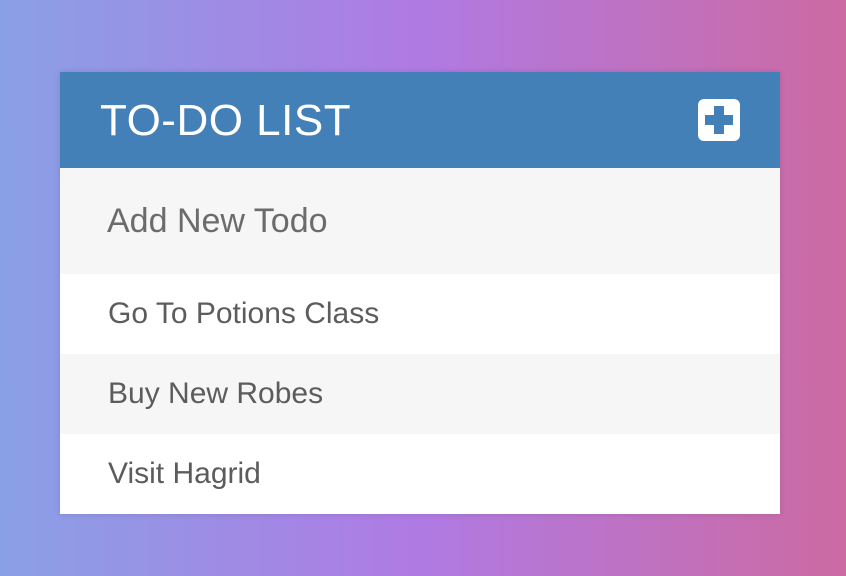 The image size is (846, 576). Describe the element at coordinates (420, 120) in the screenshot. I see `todo-header: TO-DO LIST` at that location.